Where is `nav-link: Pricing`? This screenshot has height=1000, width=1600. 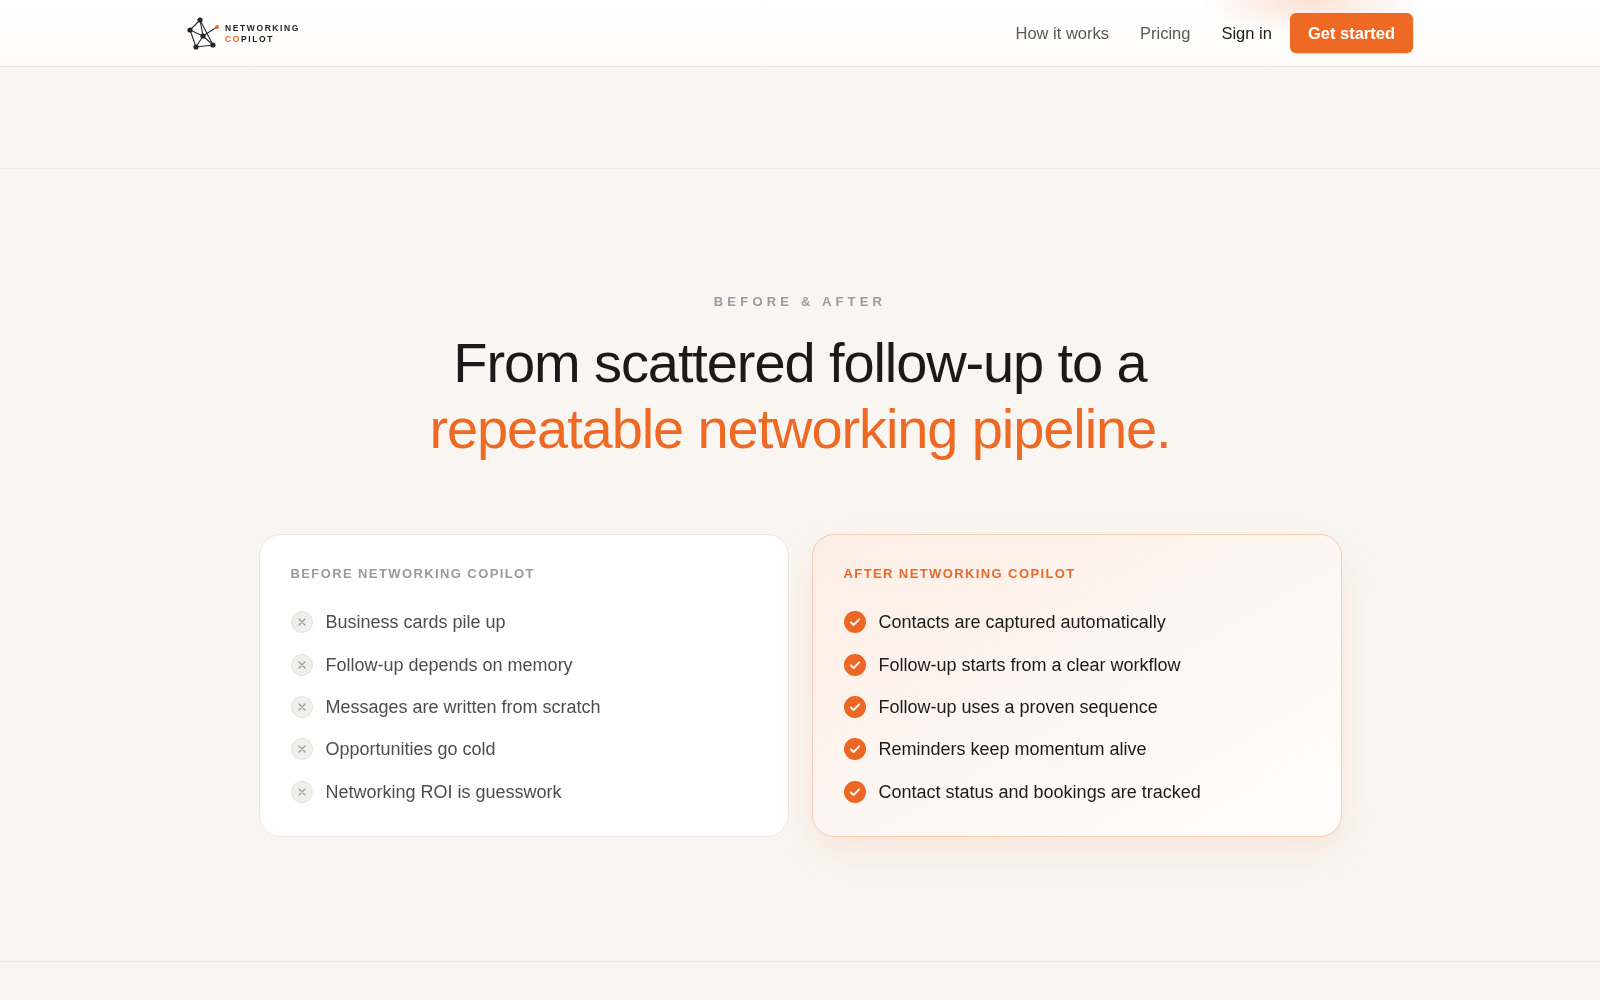
nav-link: Pricing is located at coordinates (1165, 33).